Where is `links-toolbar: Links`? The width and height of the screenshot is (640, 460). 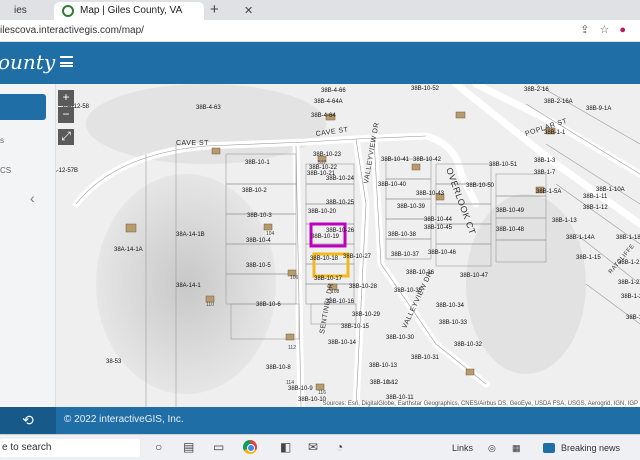 links-toolbar: Links is located at coordinates (462, 448).